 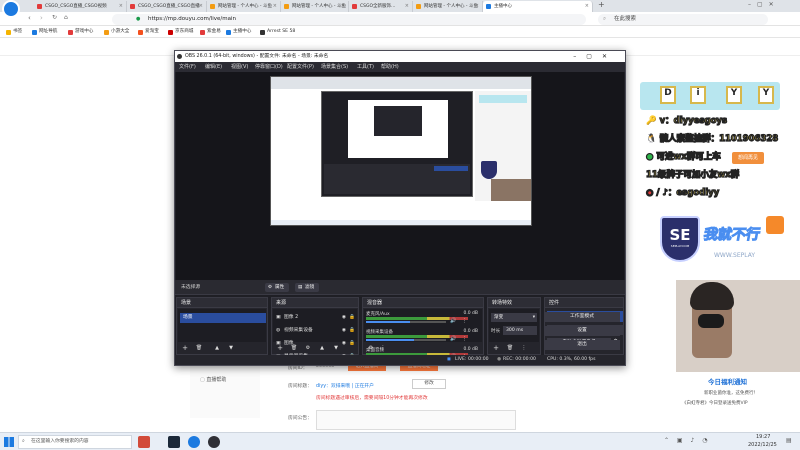 I want to click on live-help-item: ▢ 直播帮助, so click(x=213, y=379).